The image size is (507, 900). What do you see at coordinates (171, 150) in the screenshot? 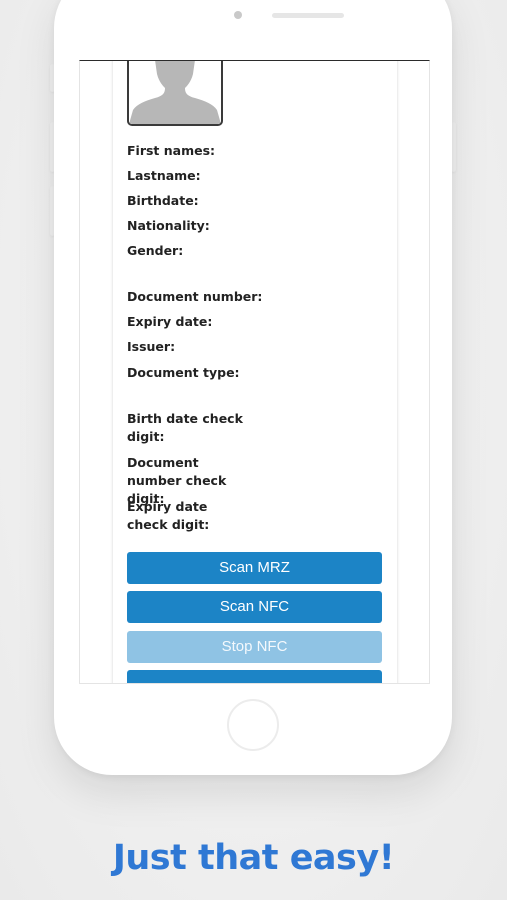
I see `first-names-label: First names:` at bounding box center [171, 150].